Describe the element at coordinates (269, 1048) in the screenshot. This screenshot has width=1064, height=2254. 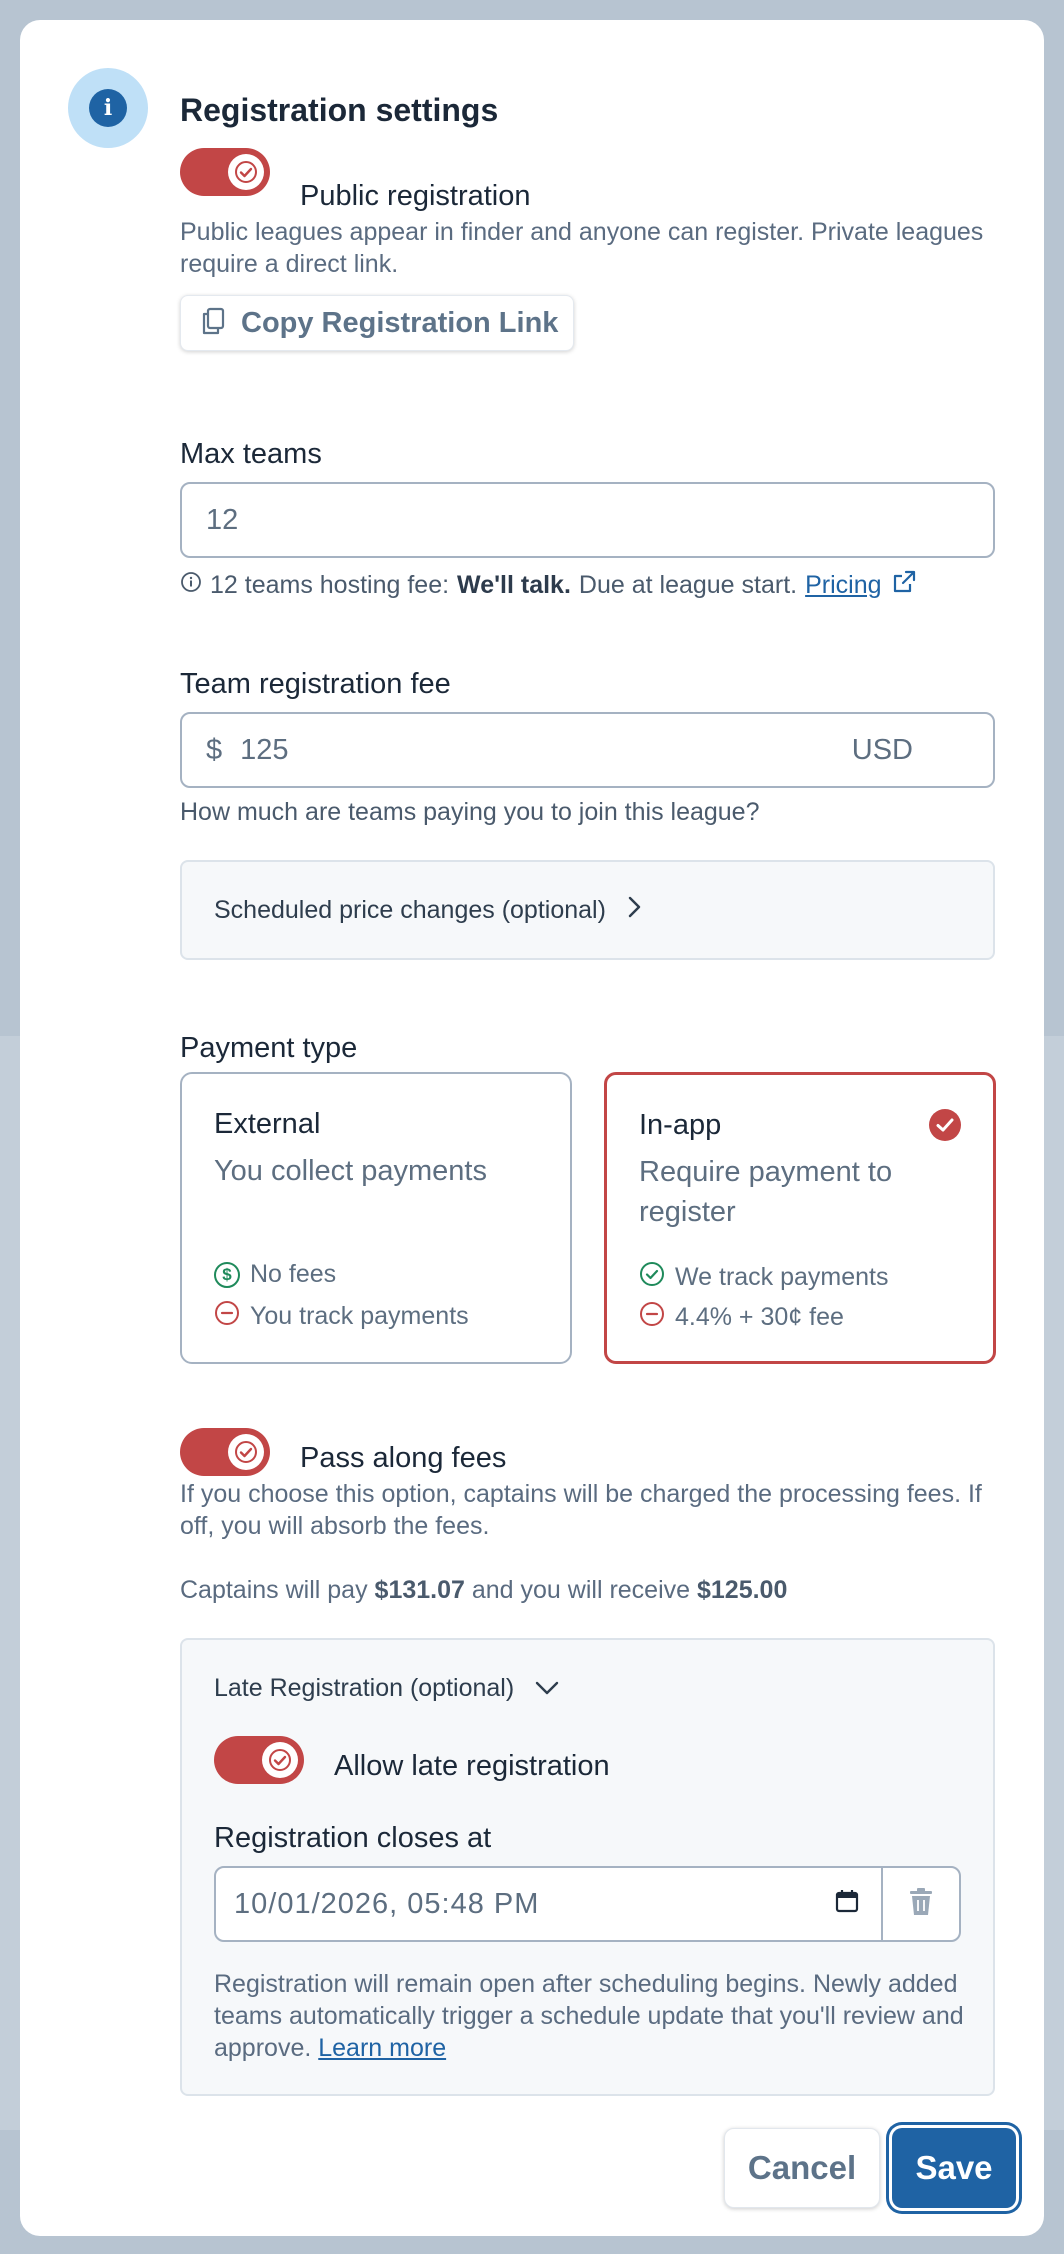
I see `payment-type-label: Payment type` at that location.